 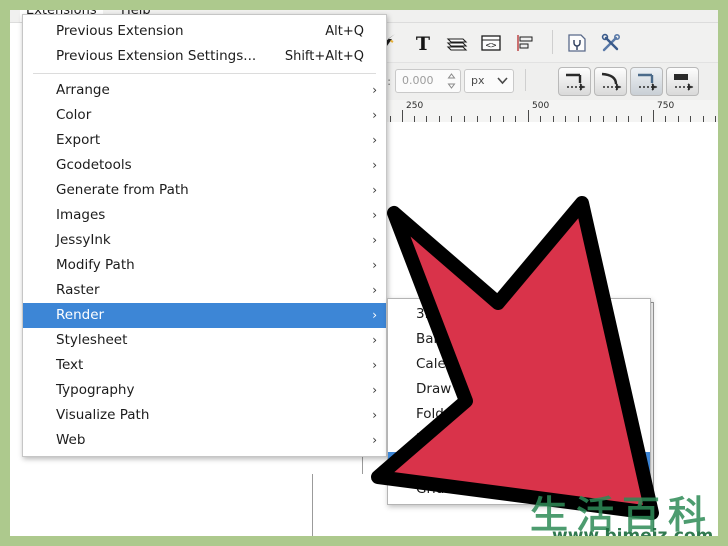 What do you see at coordinates (344, 31) in the screenshot?
I see `menu-item-shortcut: Alt+Q` at bounding box center [344, 31].